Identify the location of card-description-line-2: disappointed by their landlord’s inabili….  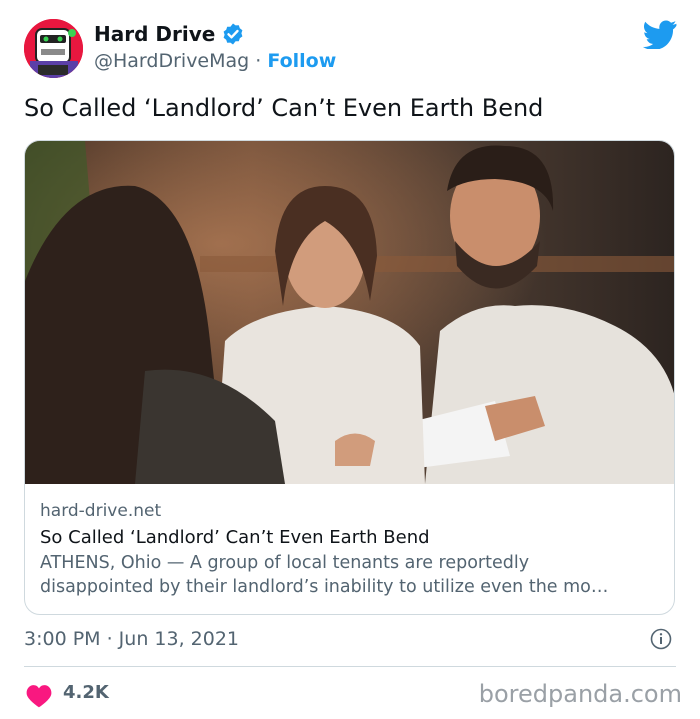
(324, 587).